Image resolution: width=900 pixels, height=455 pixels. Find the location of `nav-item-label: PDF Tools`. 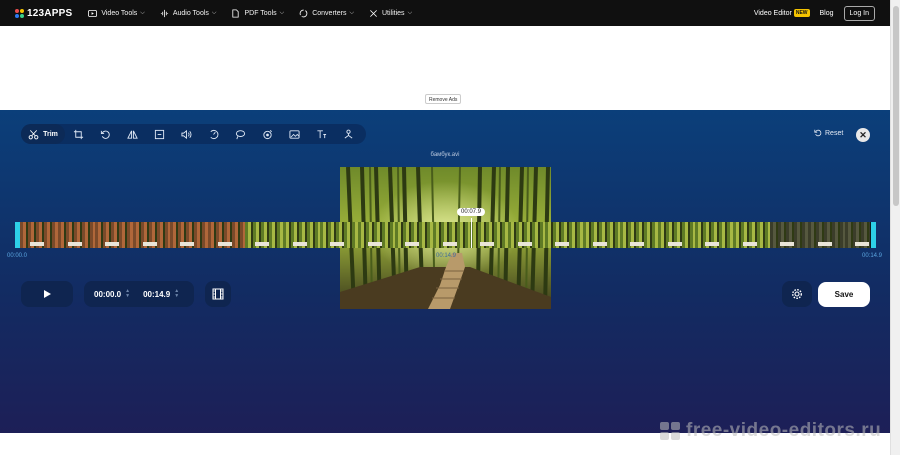

nav-item-label: PDF Tools is located at coordinates (260, 13).